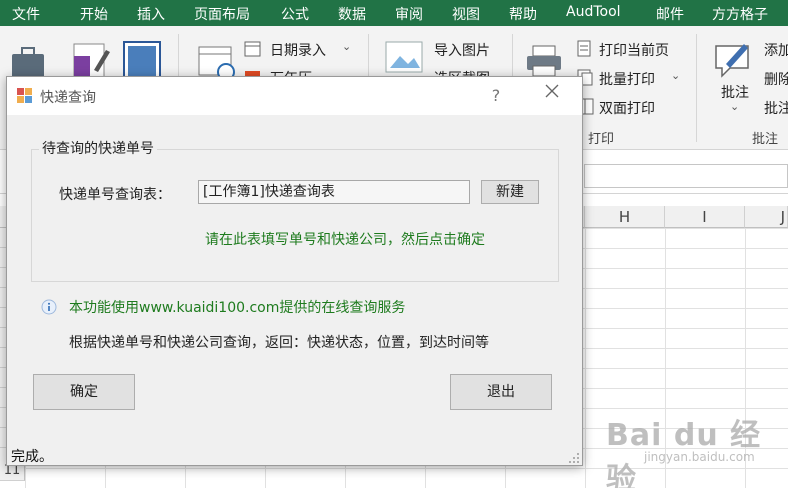 This screenshot has width=788, height=488. Describe the element at coordinates (627, 79) in the screenshot. I see `batch-print-button: 批量打印` at that location.